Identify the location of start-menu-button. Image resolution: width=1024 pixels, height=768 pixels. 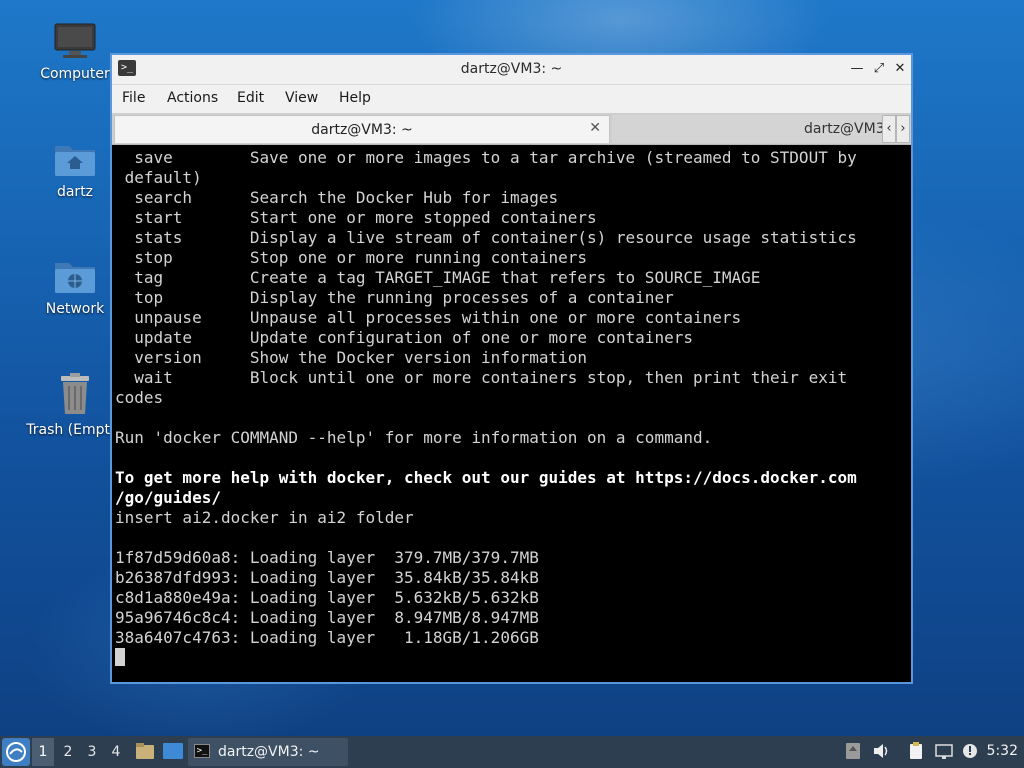
(16, 752).